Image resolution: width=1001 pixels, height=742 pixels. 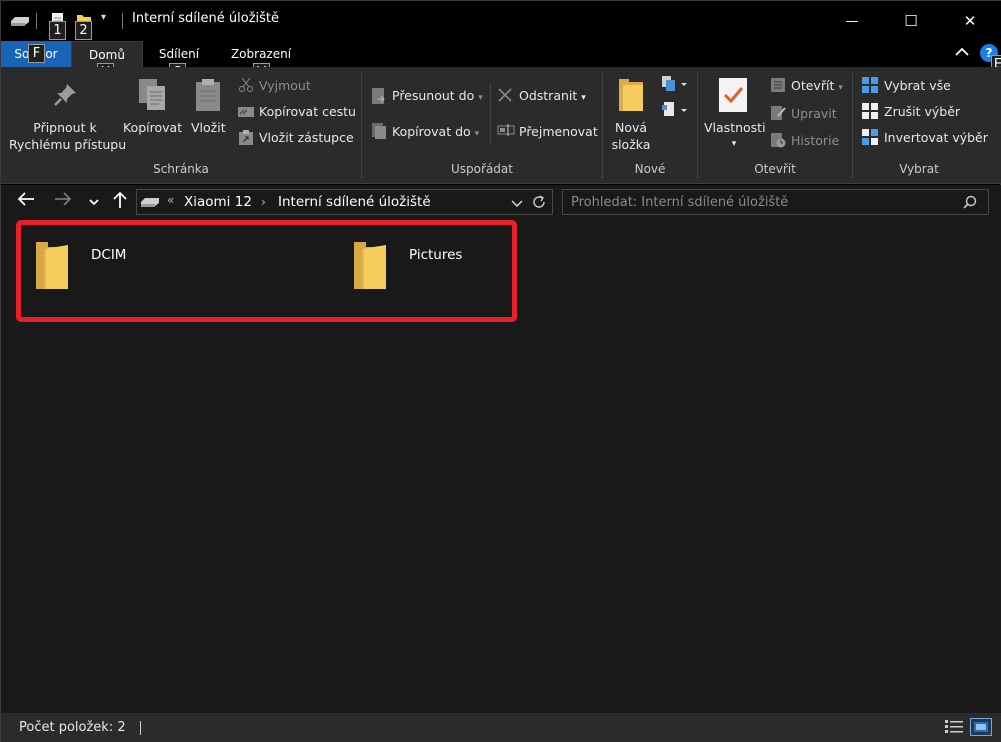 I want to click on open-button: Otevřít ▾, so click(x=817, y=85).